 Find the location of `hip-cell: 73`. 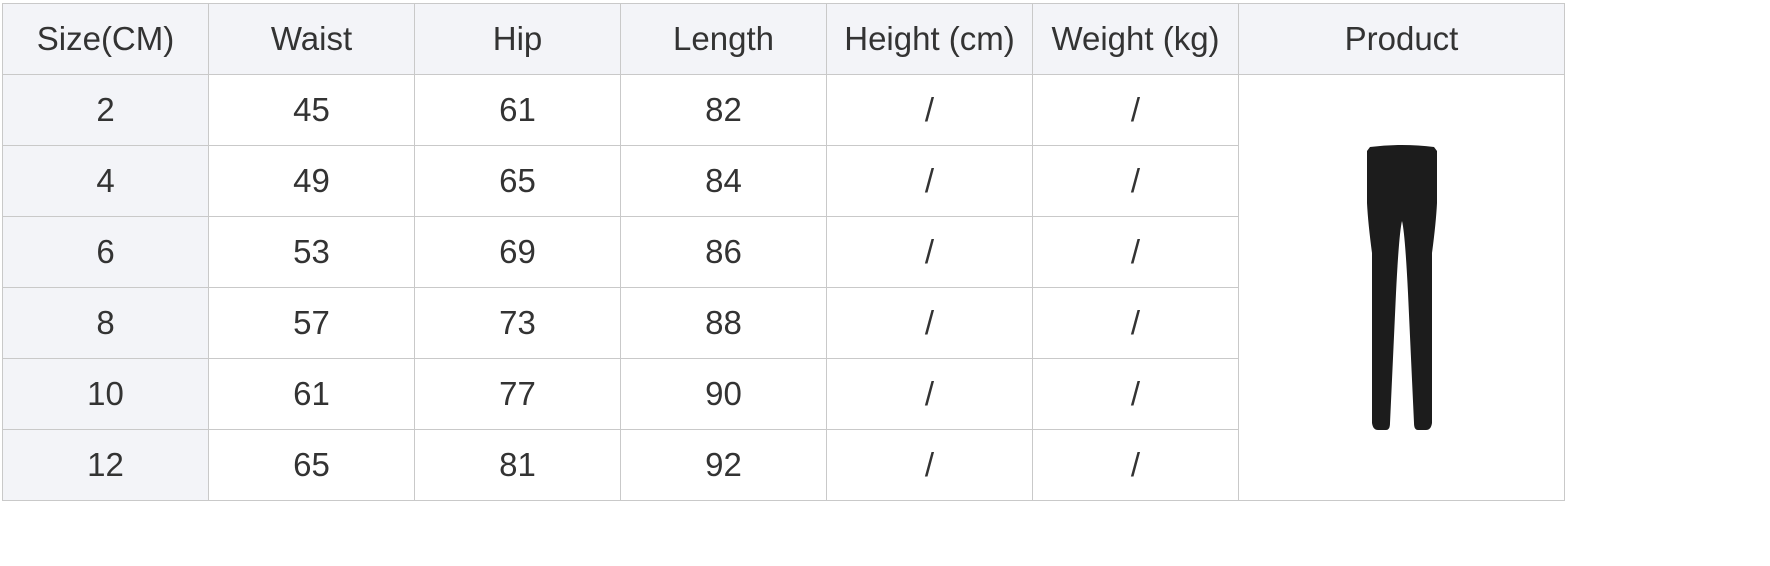

hip-cell: 73 is located at coordinates (517, 323).